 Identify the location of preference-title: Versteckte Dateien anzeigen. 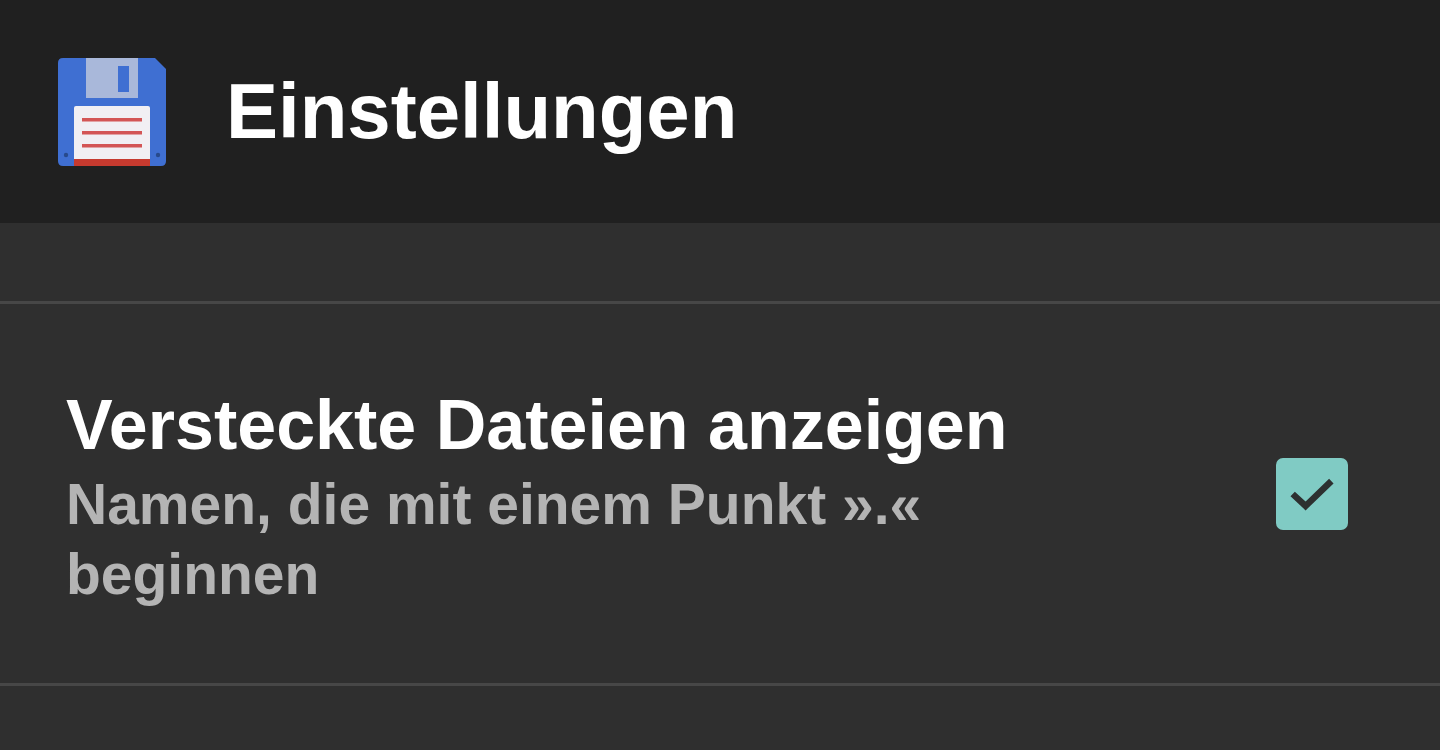
(537, 425).